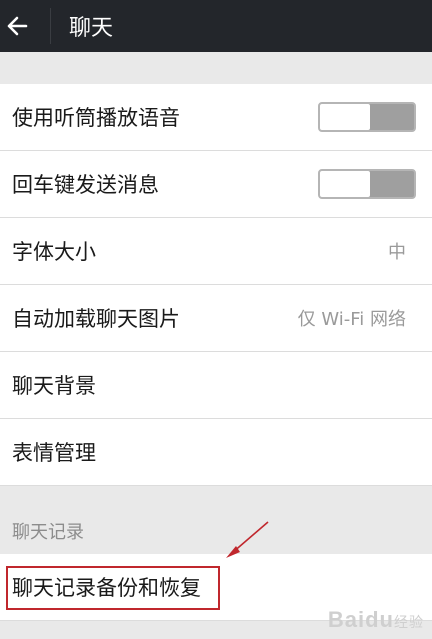 The width and height of the screenshot is (432, 639). Describe the element at coordinates (216, 520) in the screenshot. I see `section-header: 聊天记录` at that location.